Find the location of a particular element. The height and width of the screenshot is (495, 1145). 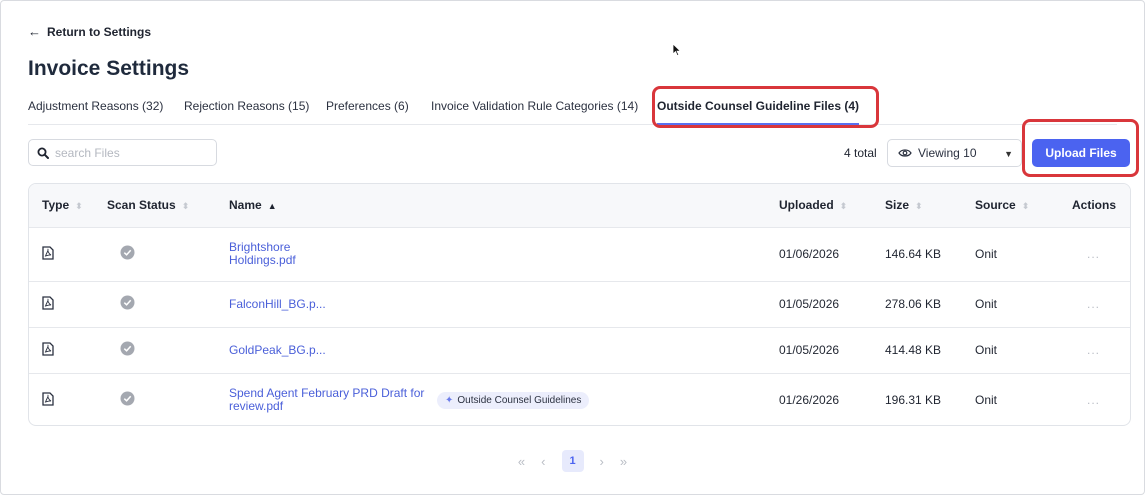

file-name-link: Brightshore Holdings.pdf is located at coordinates (264, 254).